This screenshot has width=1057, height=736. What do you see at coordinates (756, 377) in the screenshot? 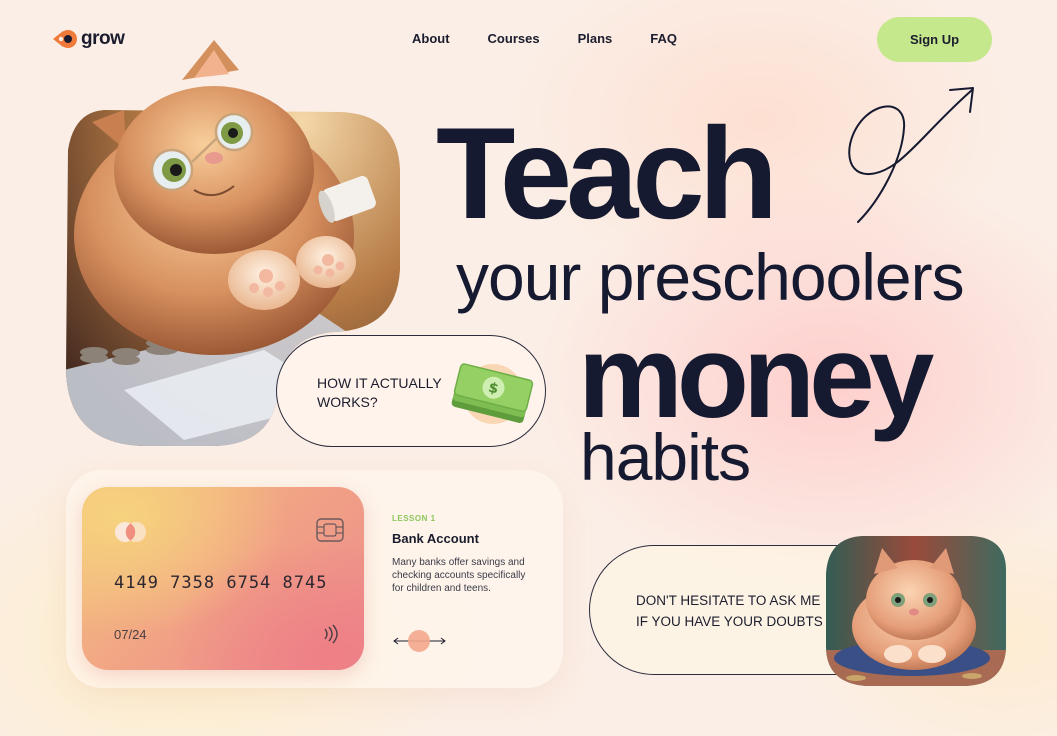
I see `headline-money: money` at bounding box center [756, 377].